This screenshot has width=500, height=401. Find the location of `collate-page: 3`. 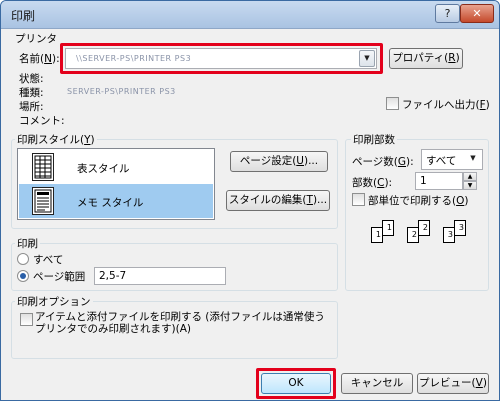

collate-page: 3 is located at coordinates (460, 228).